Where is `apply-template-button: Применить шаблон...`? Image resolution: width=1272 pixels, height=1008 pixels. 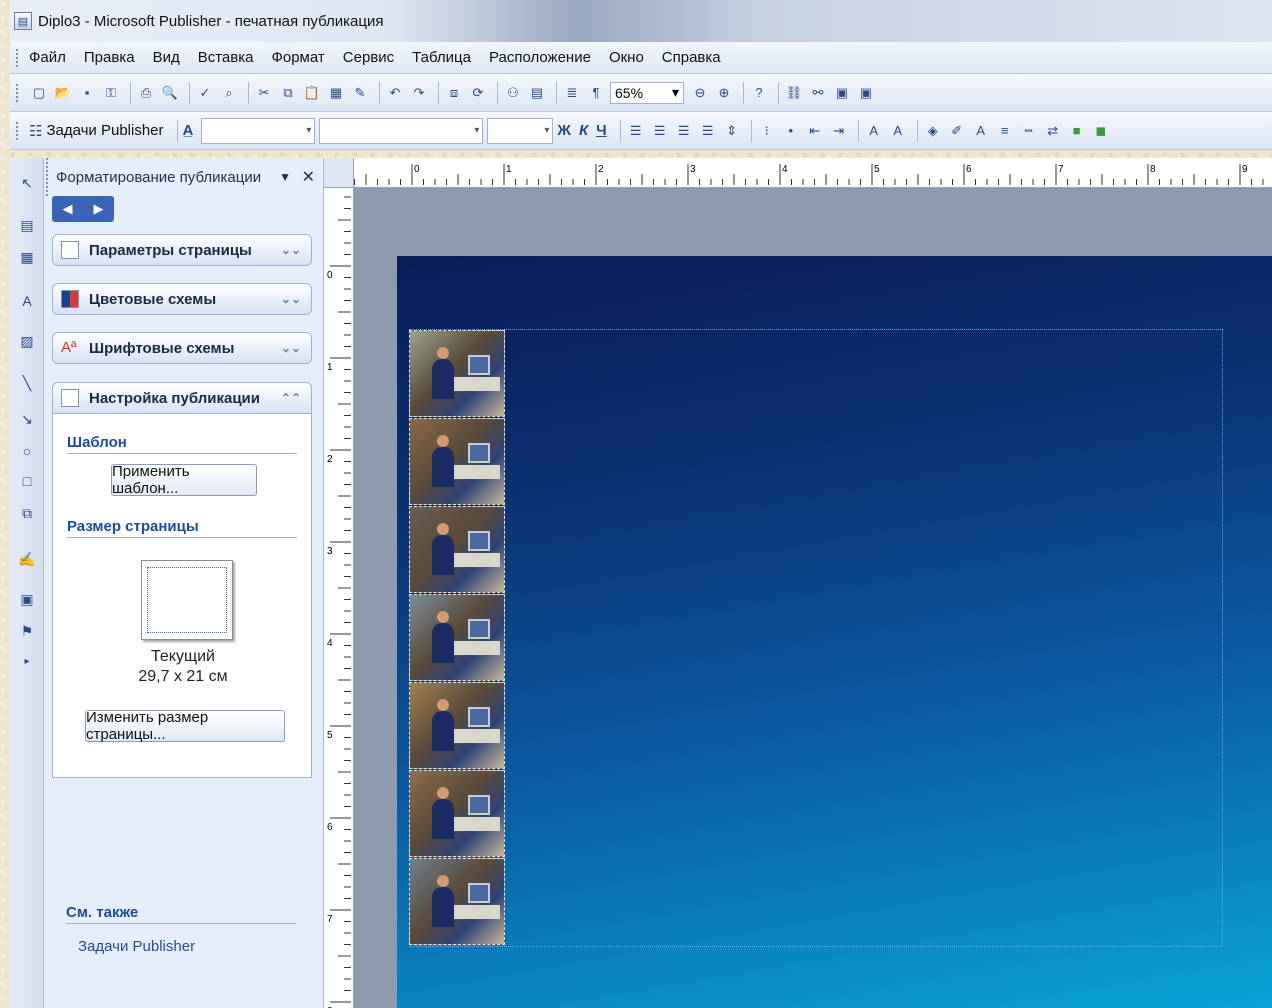
apply-template-button: Применить шаблон... is located at coordinates (184, 480).